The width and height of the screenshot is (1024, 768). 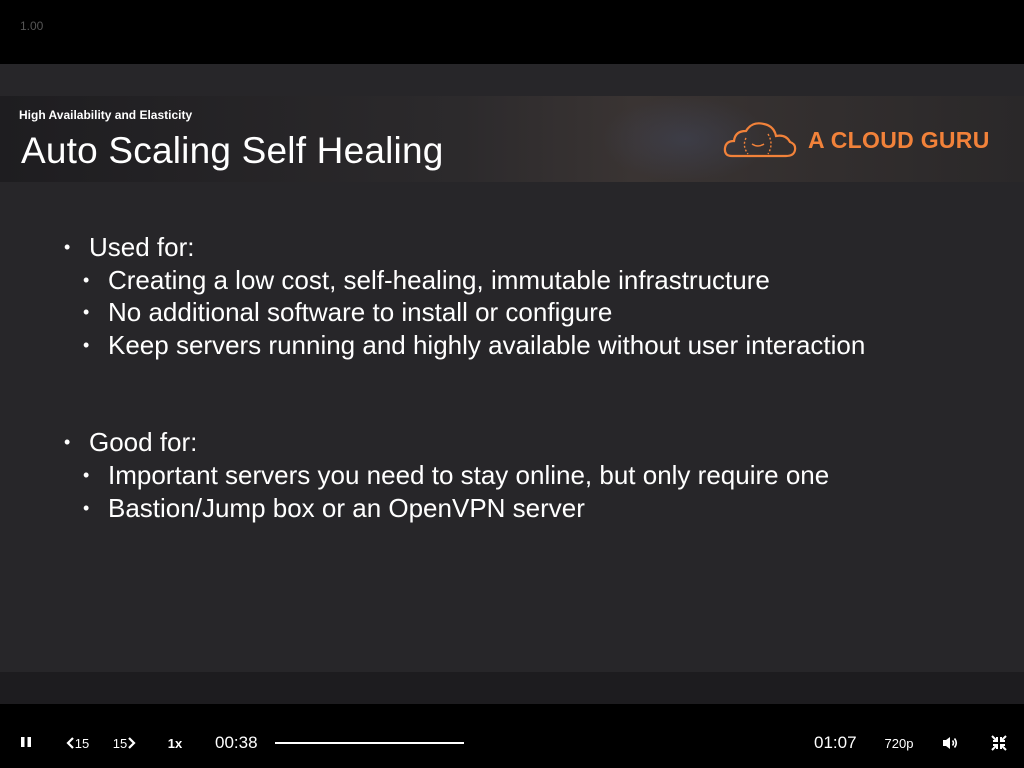 What do you see at coordinates (143, 442) in the screenshot?
I see `group-heading-good-for: Good for:` at bounding box center [143, 442].